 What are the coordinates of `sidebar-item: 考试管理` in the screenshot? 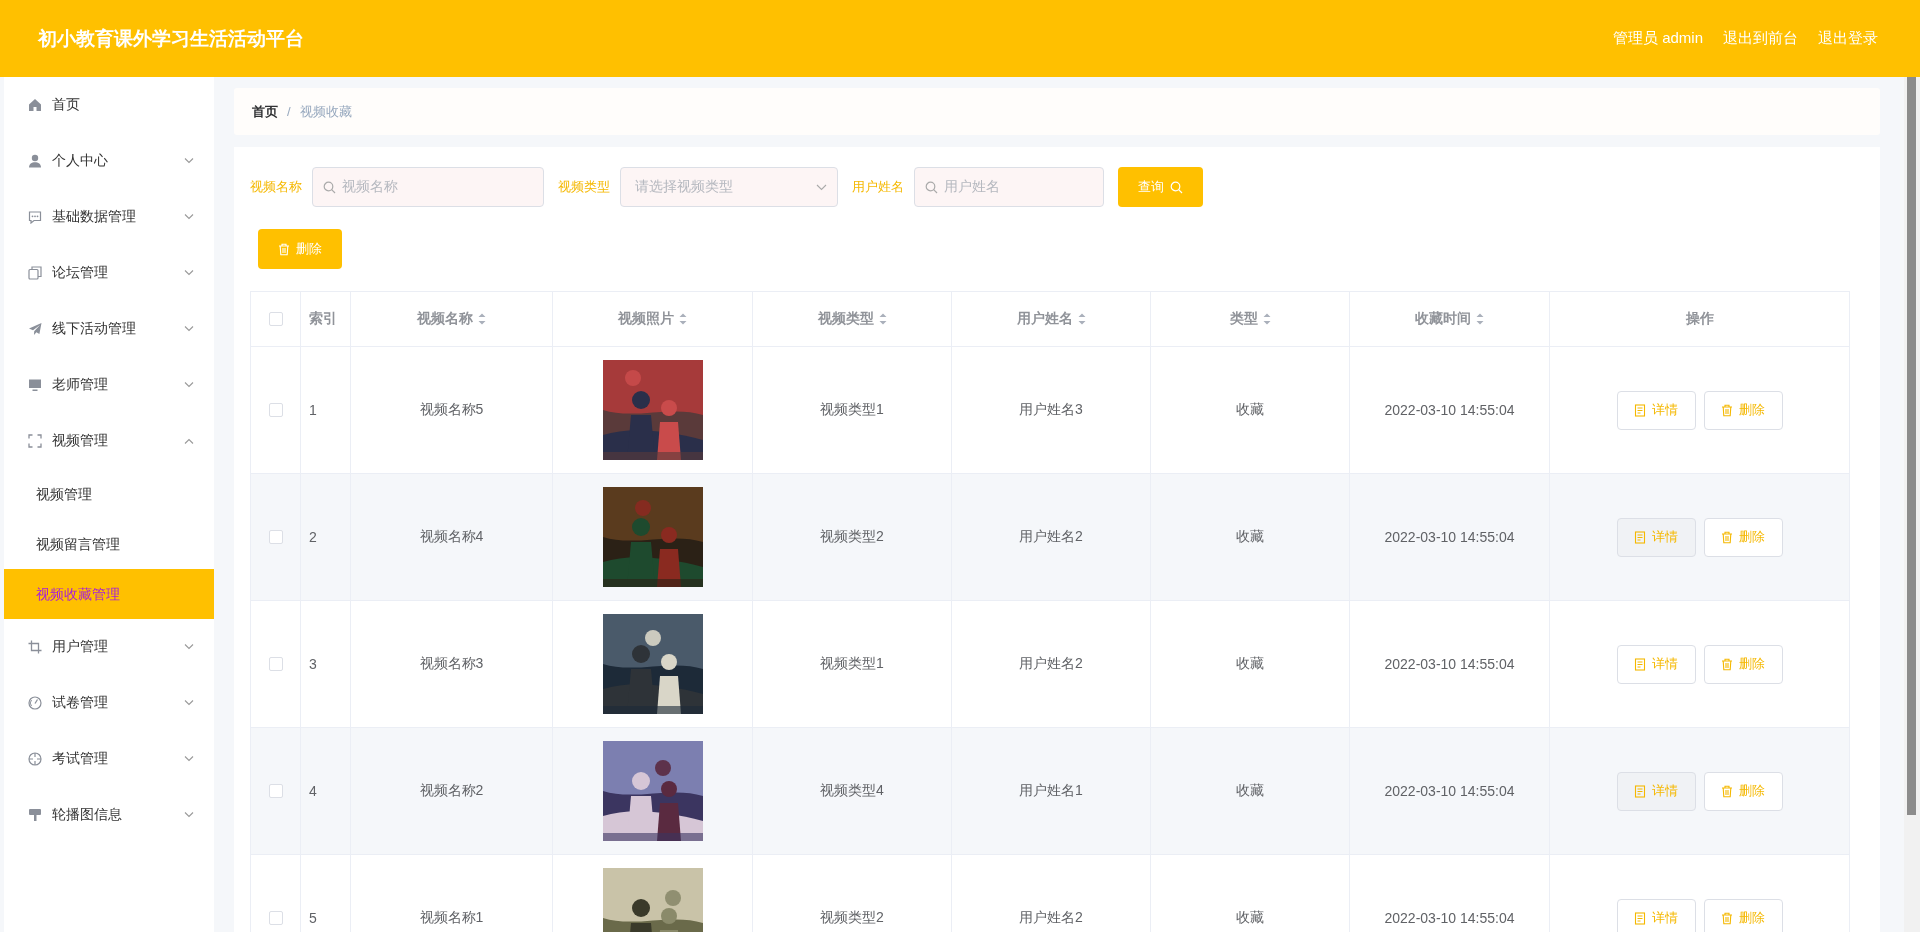 It's located at (109, 759).